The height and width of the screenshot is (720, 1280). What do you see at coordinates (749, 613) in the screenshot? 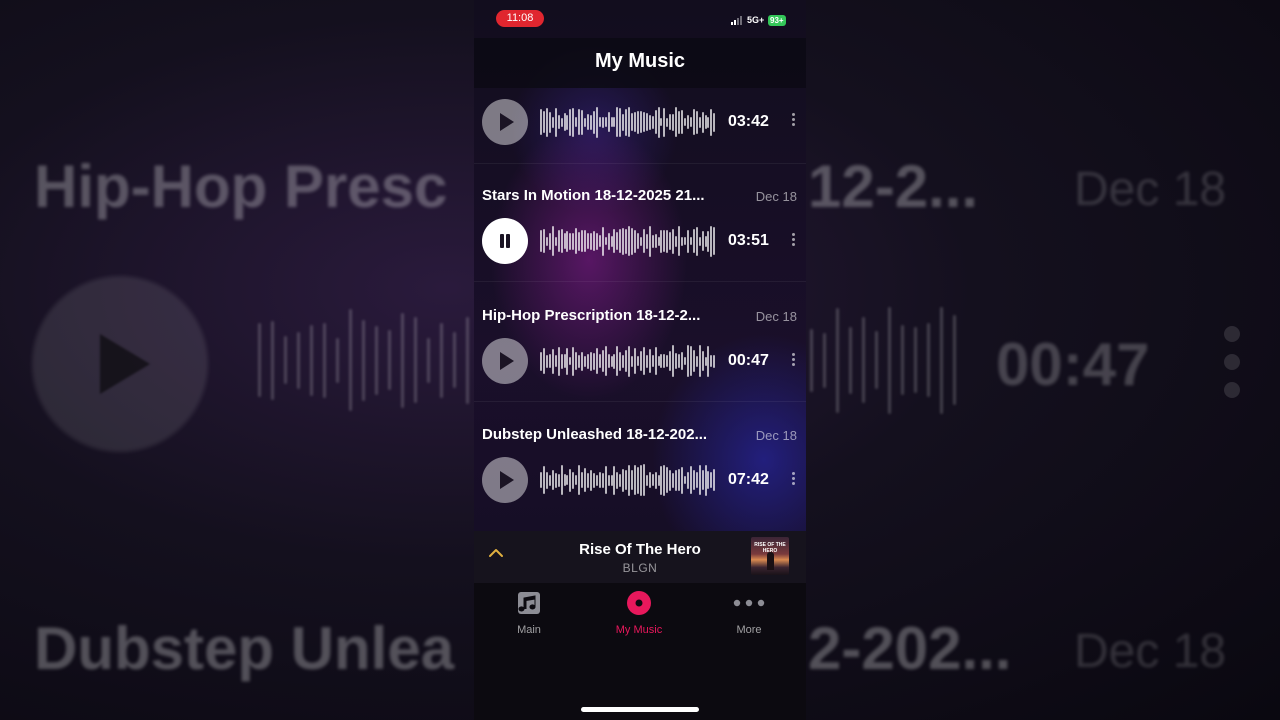
I see `tab-more: More` at bounding box center [749, 613].